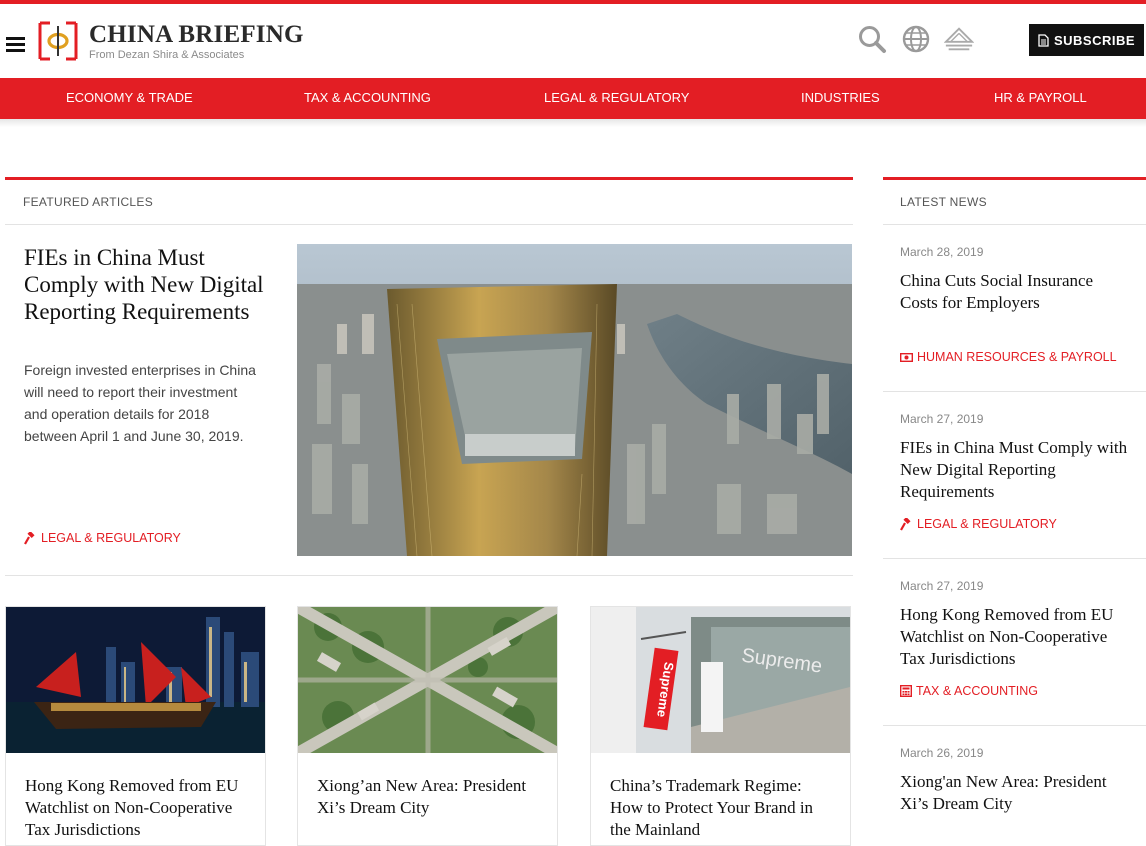  I want to click on logo-mark, so click(58, 41).